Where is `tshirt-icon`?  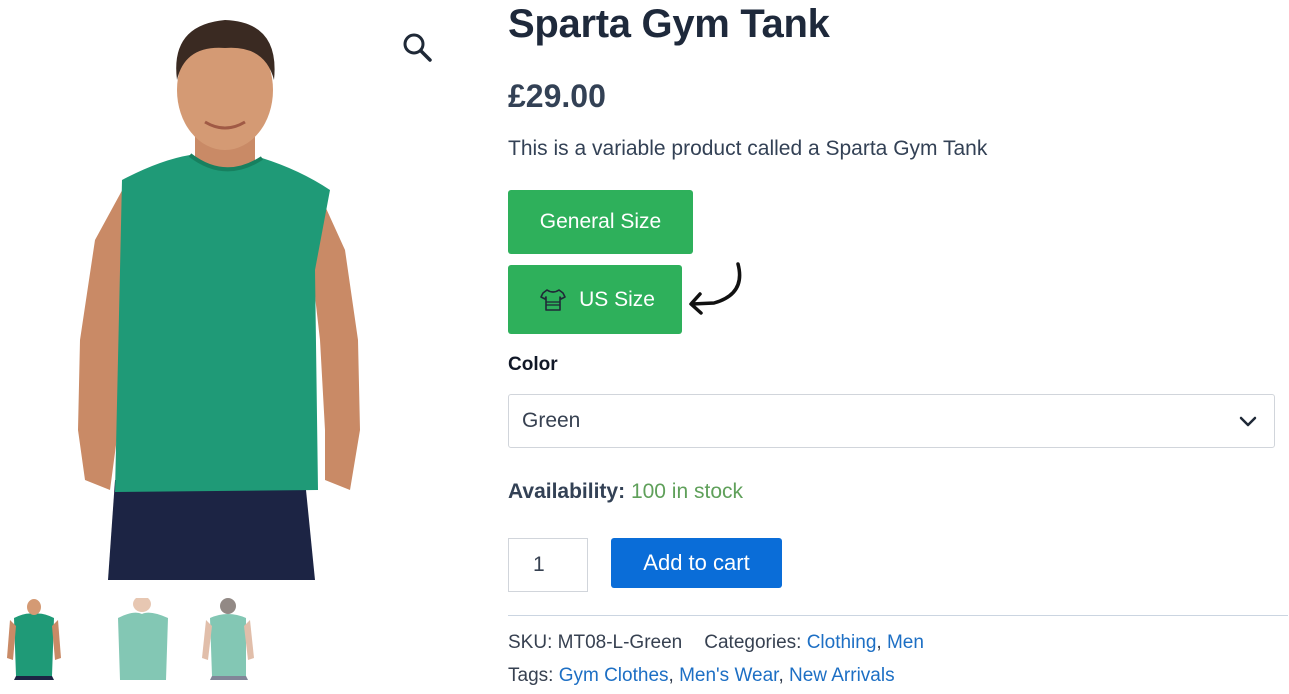
tshirt-icon is located at coordinates (553, 300).